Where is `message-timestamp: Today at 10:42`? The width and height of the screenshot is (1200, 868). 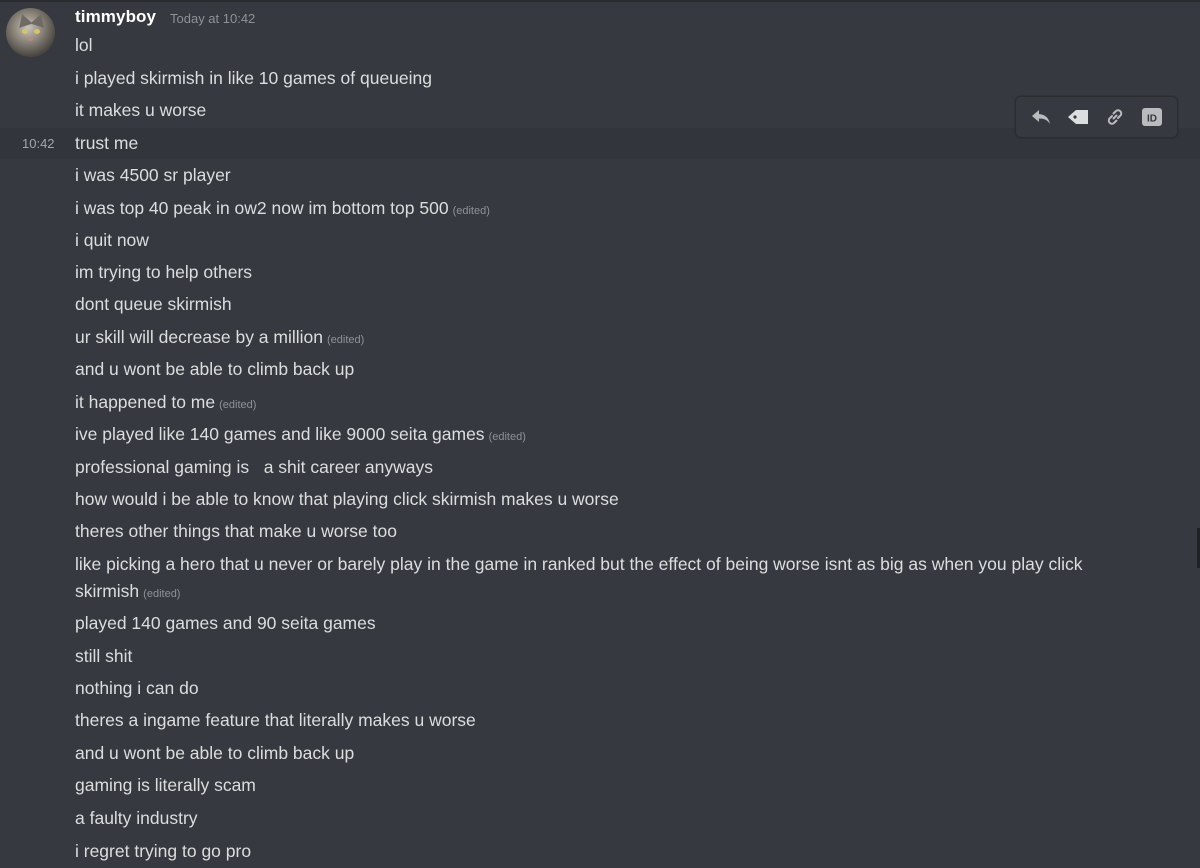 message-timestamp: Today at 10:42 is located at coordinates (212, 18).